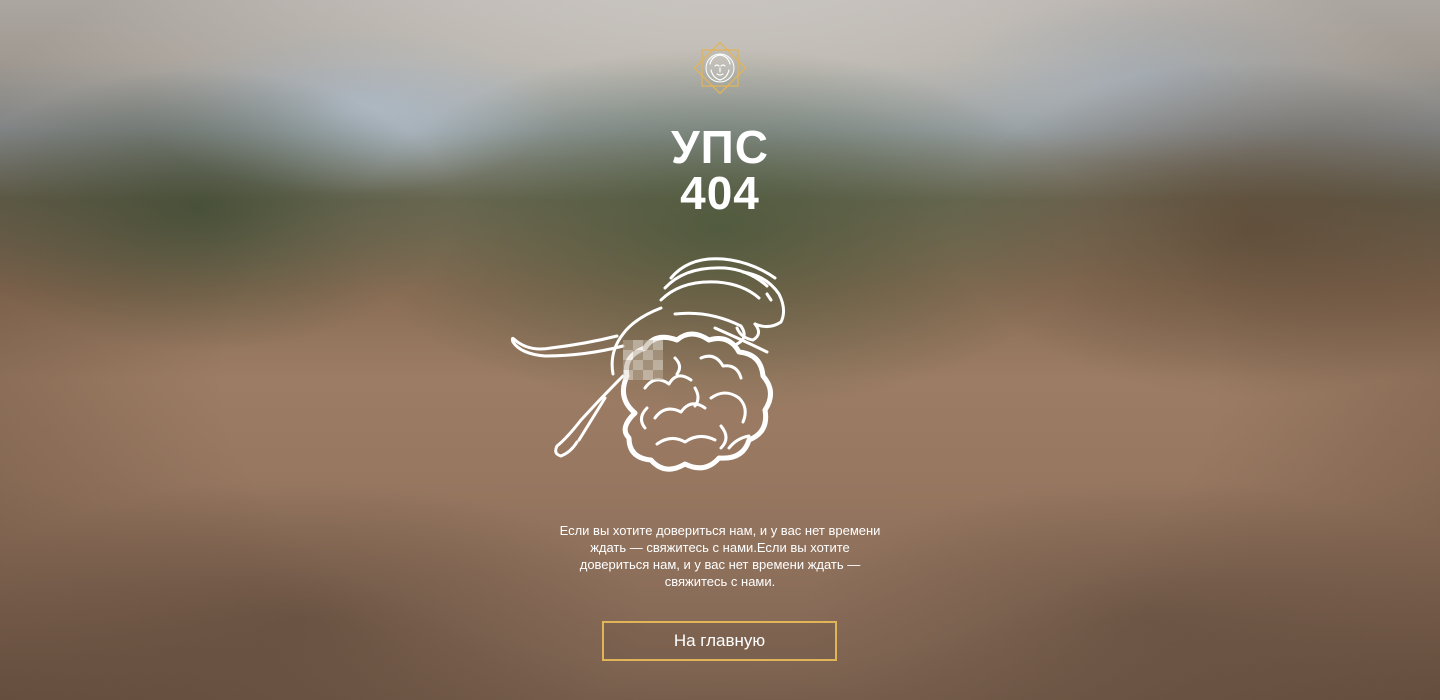 The width and height of the screenshot is (1440, 700). What do you see at coordinates (719, 641) in the screenshot?
I see `home-button: На главную` at bounding box center [719, 641].